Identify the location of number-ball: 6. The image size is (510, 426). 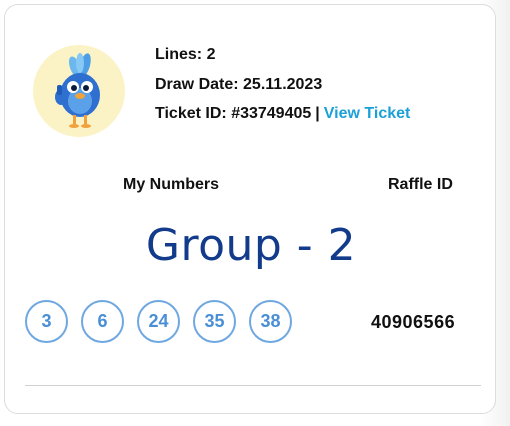
(102, 321).